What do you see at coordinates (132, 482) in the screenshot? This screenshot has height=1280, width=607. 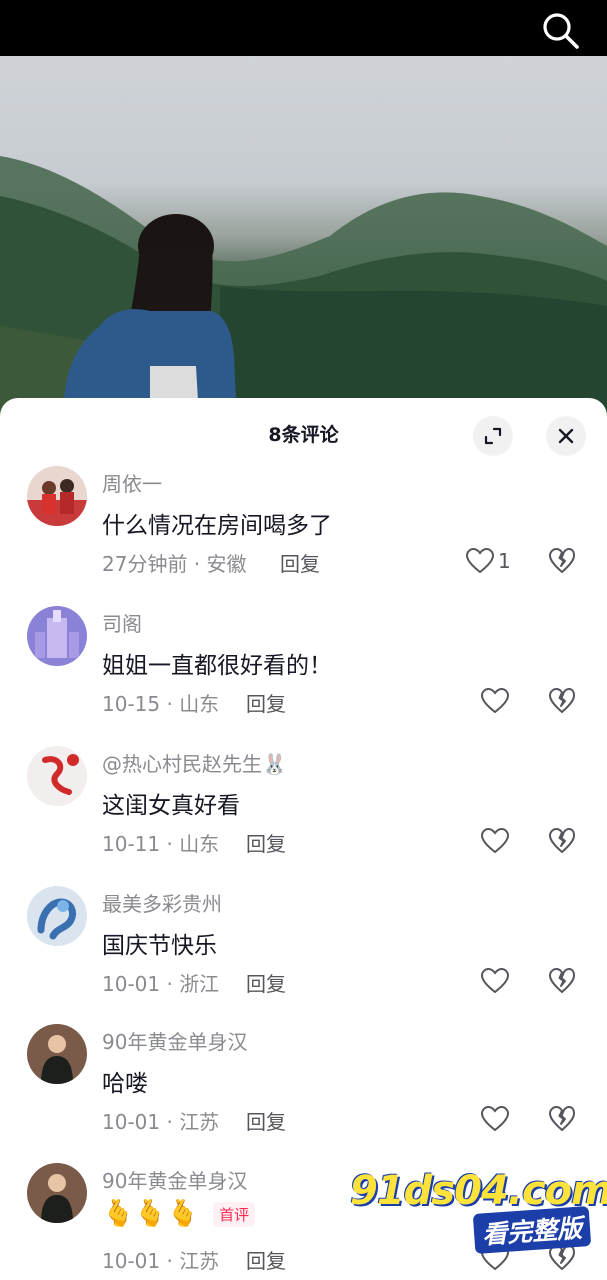 I see `comment-username: 周依一` at bounding box center [132, 482].